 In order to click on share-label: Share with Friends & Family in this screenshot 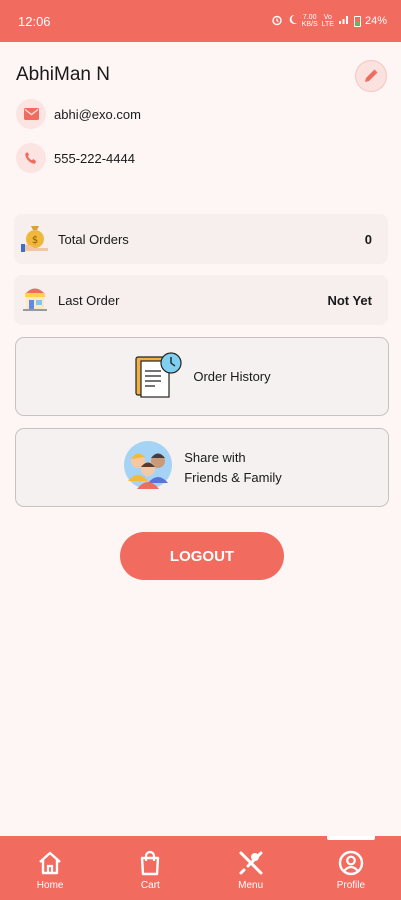, I will do `click(233, 468)`.